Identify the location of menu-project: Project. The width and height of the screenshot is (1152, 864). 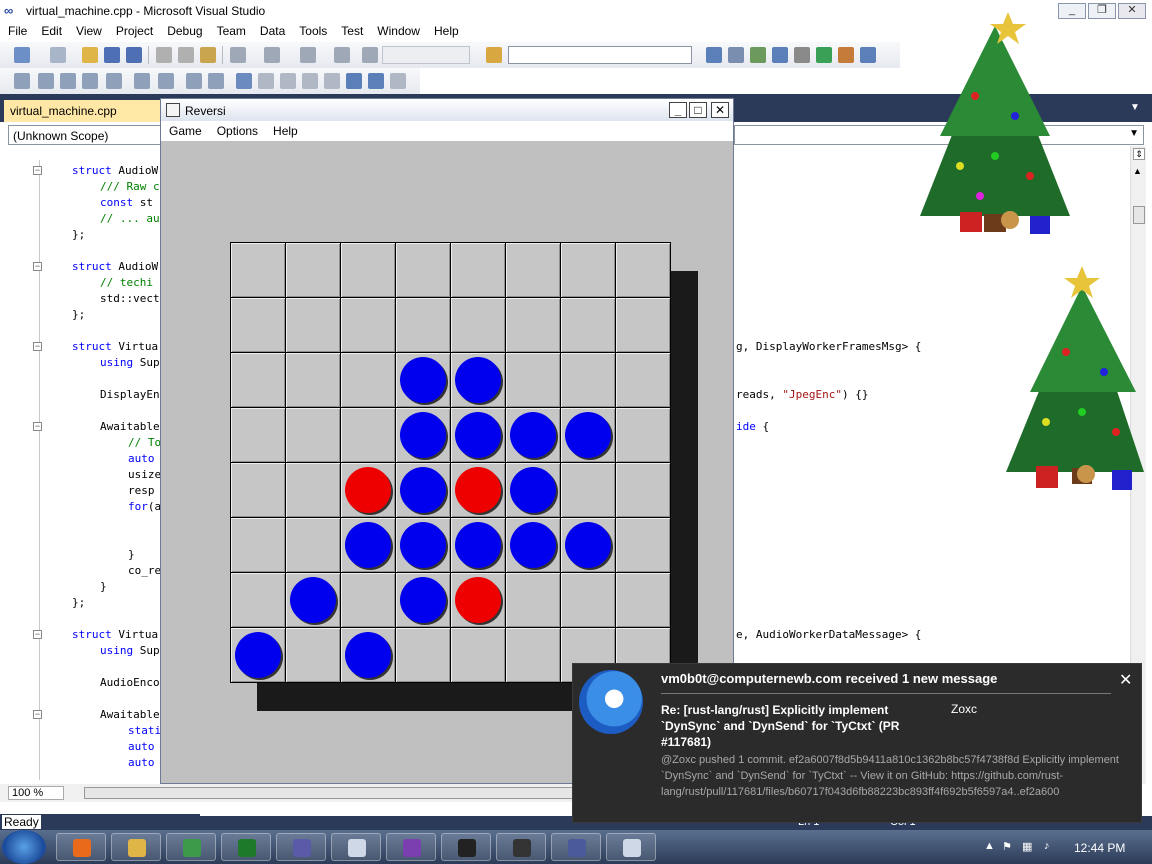
(133, 30).